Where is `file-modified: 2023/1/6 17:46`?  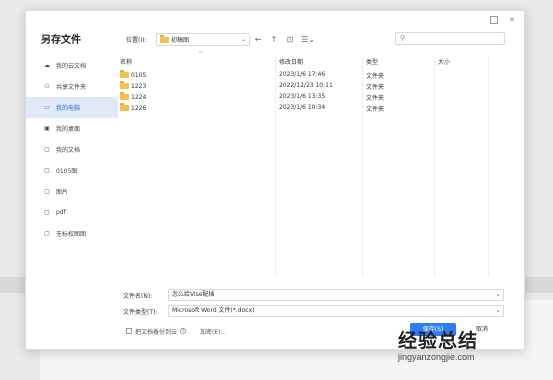 file-modified: 2023/1/6 17:46 is located at coordinates (302, 74).